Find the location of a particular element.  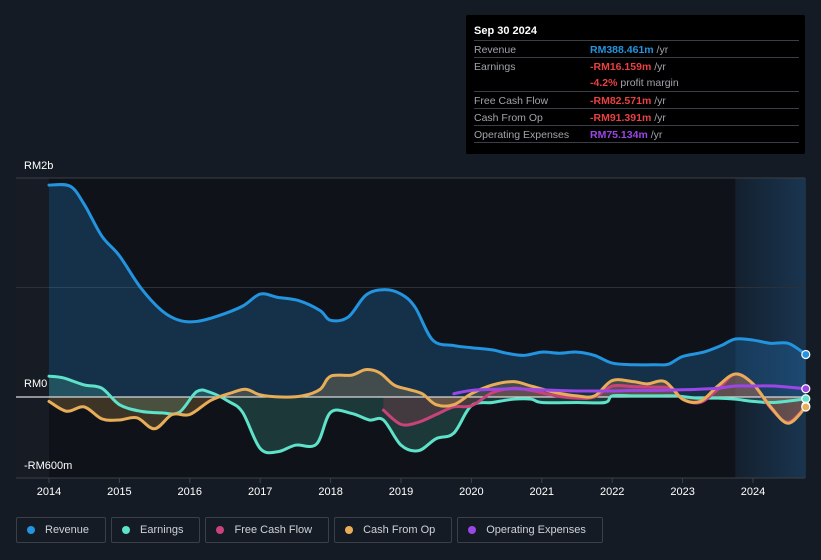

tooltip-row-revenue: Revenue RM388.461m /yr is located at coordinates (636, 49).